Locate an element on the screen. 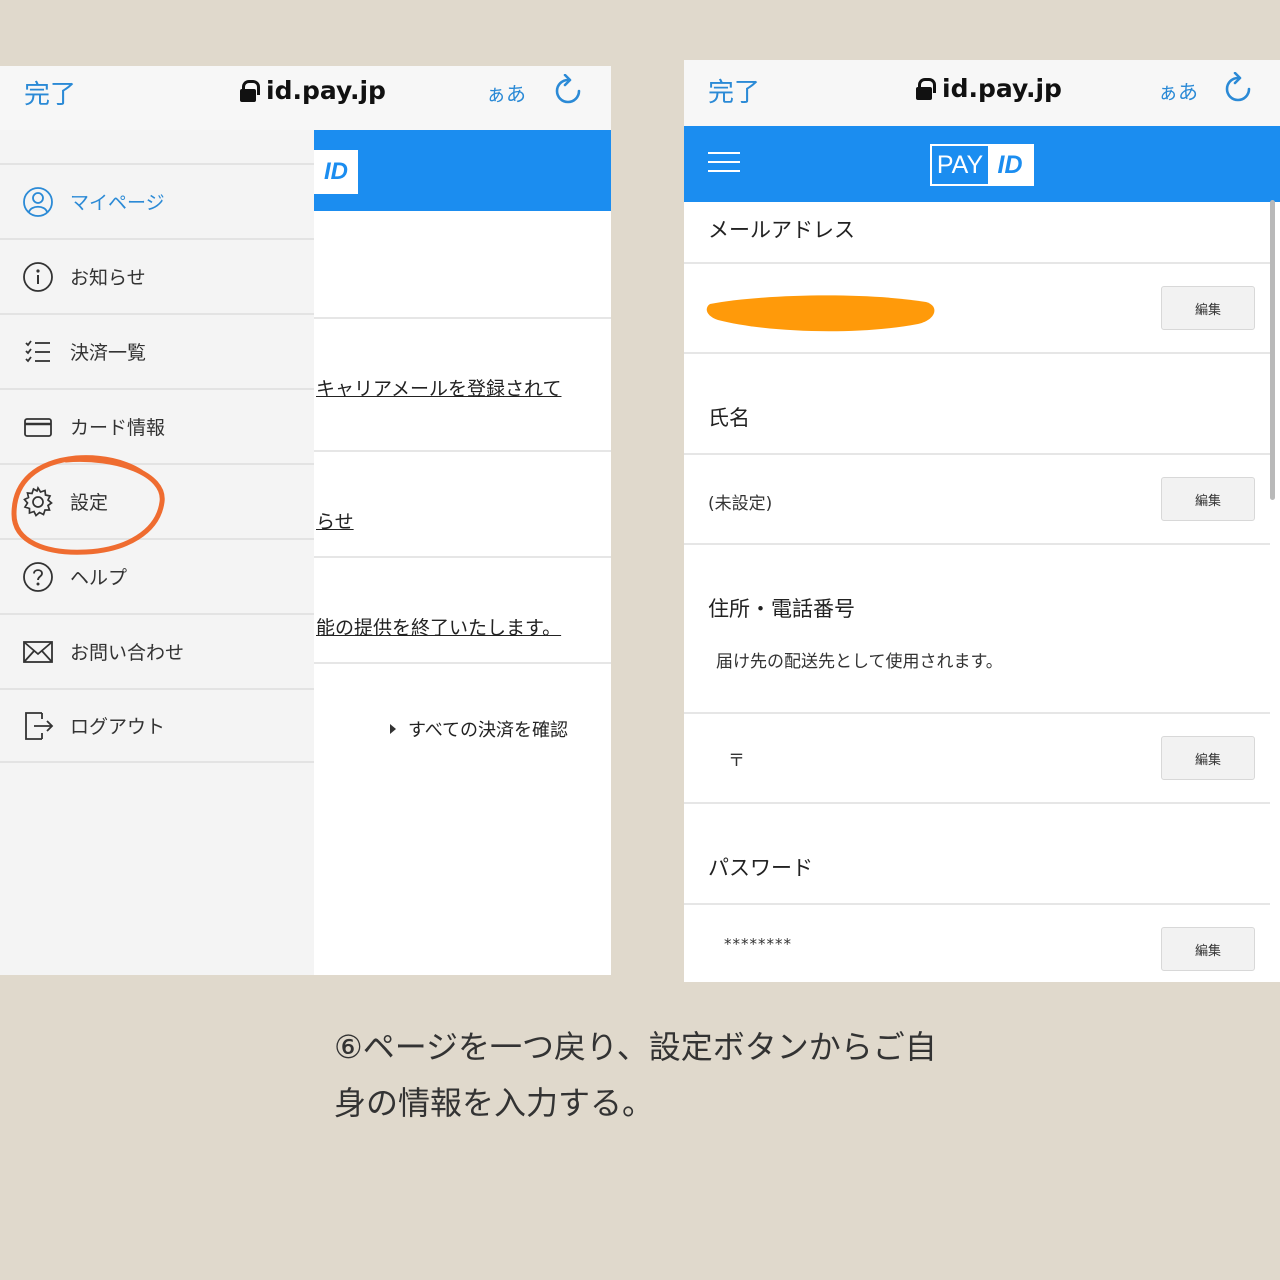 This screenshot has height=1280, width=1280. hamburger-menu-icon is located at coordinates (724, 163).